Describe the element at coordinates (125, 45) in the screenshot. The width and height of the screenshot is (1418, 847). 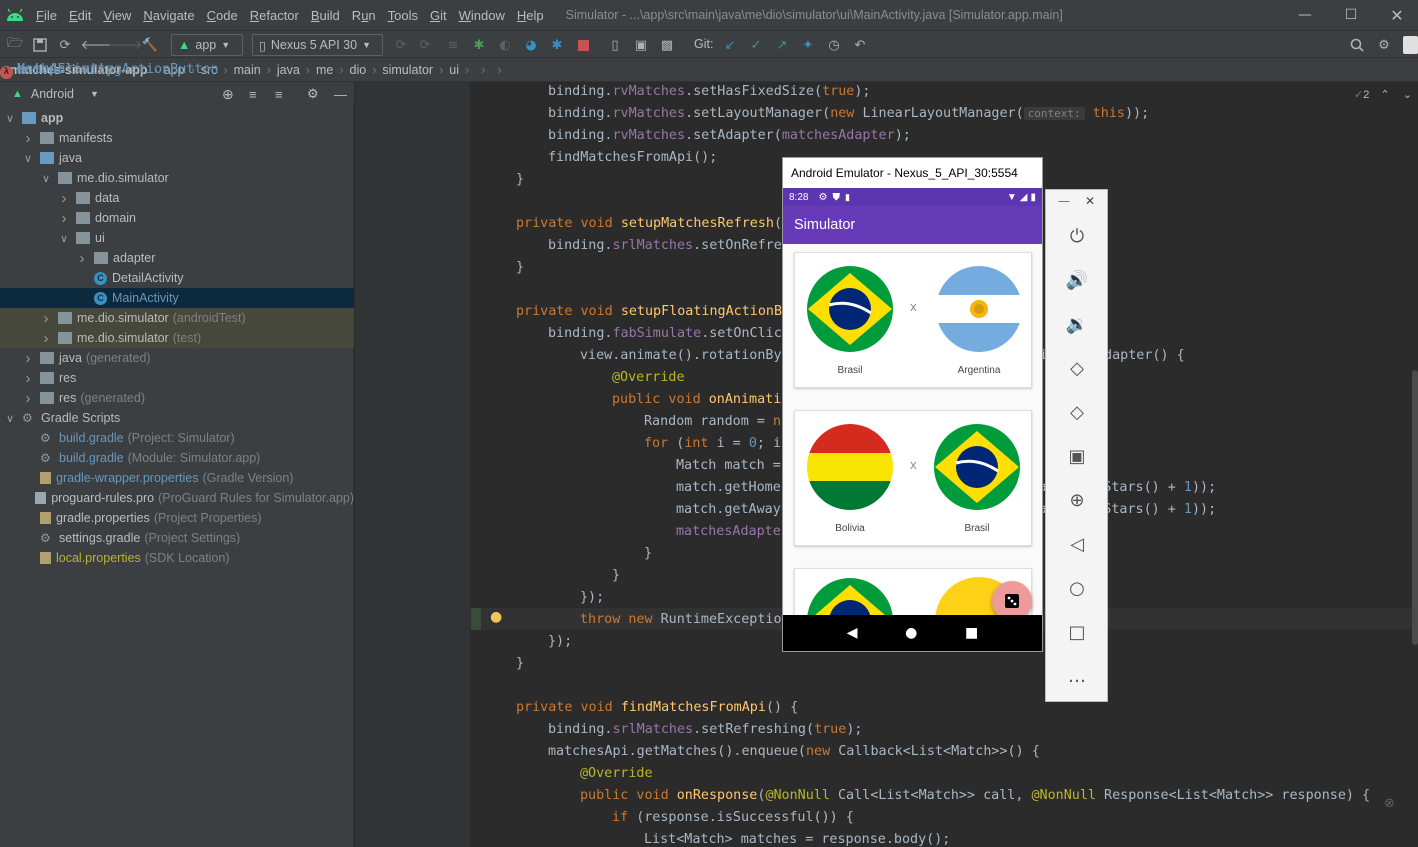
I see `forward-arrow-icon: 🡒` at that location.